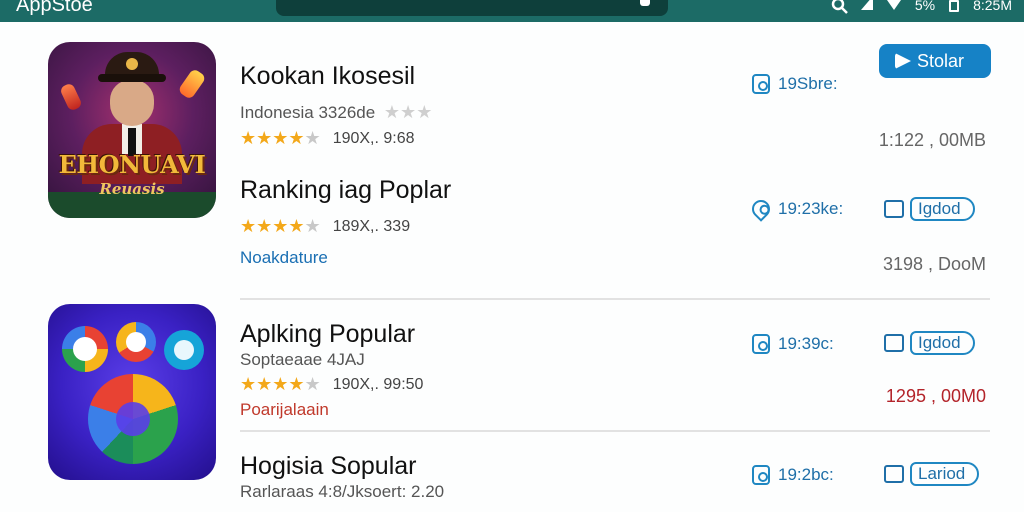  Describe the element at coordinates (806, 343) in the screenshot. I see `meta-text: 19:39c:` at that location.